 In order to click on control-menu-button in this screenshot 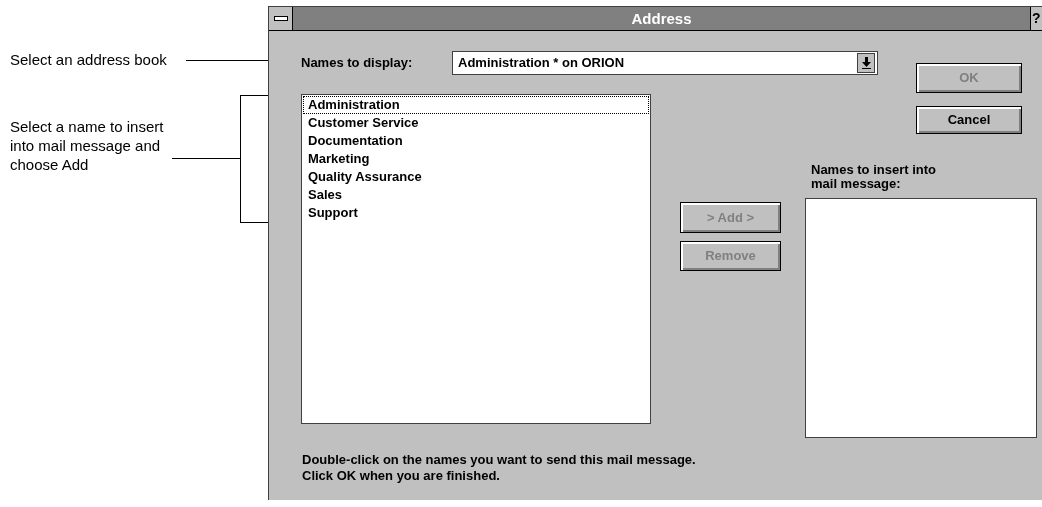, I will do `click(281, 18)`.